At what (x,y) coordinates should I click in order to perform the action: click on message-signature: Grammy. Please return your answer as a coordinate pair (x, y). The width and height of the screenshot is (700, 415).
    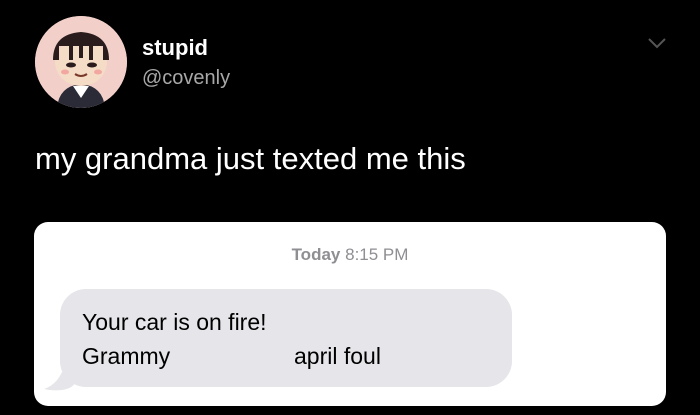
    Looking at the image, I should click on (126, 356).